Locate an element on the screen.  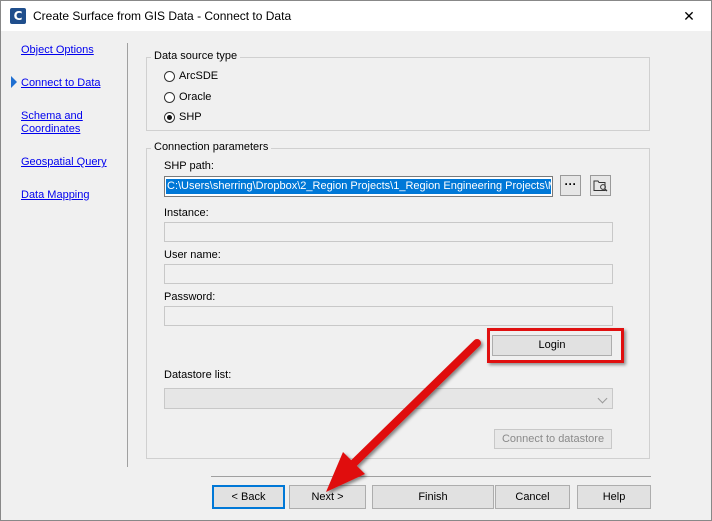
footer-divider is located at coordinates (431, 476).